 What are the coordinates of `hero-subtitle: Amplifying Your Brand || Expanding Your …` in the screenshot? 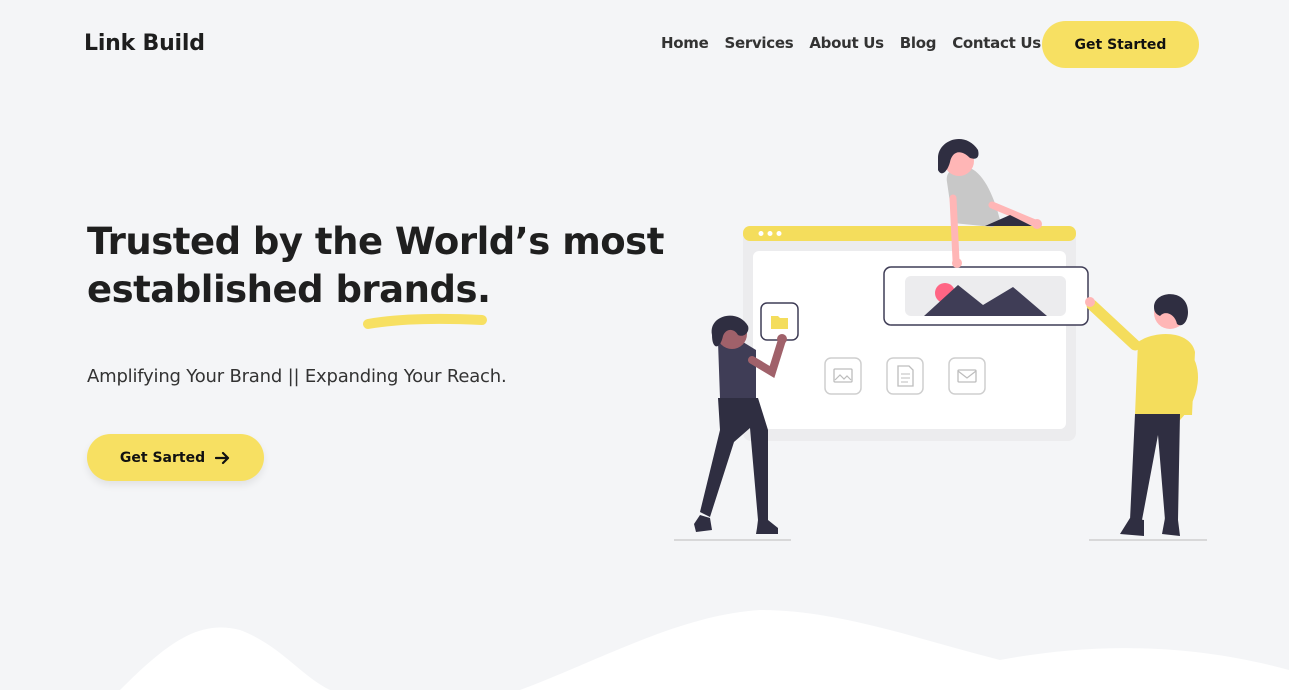 It's located at (297, 376).